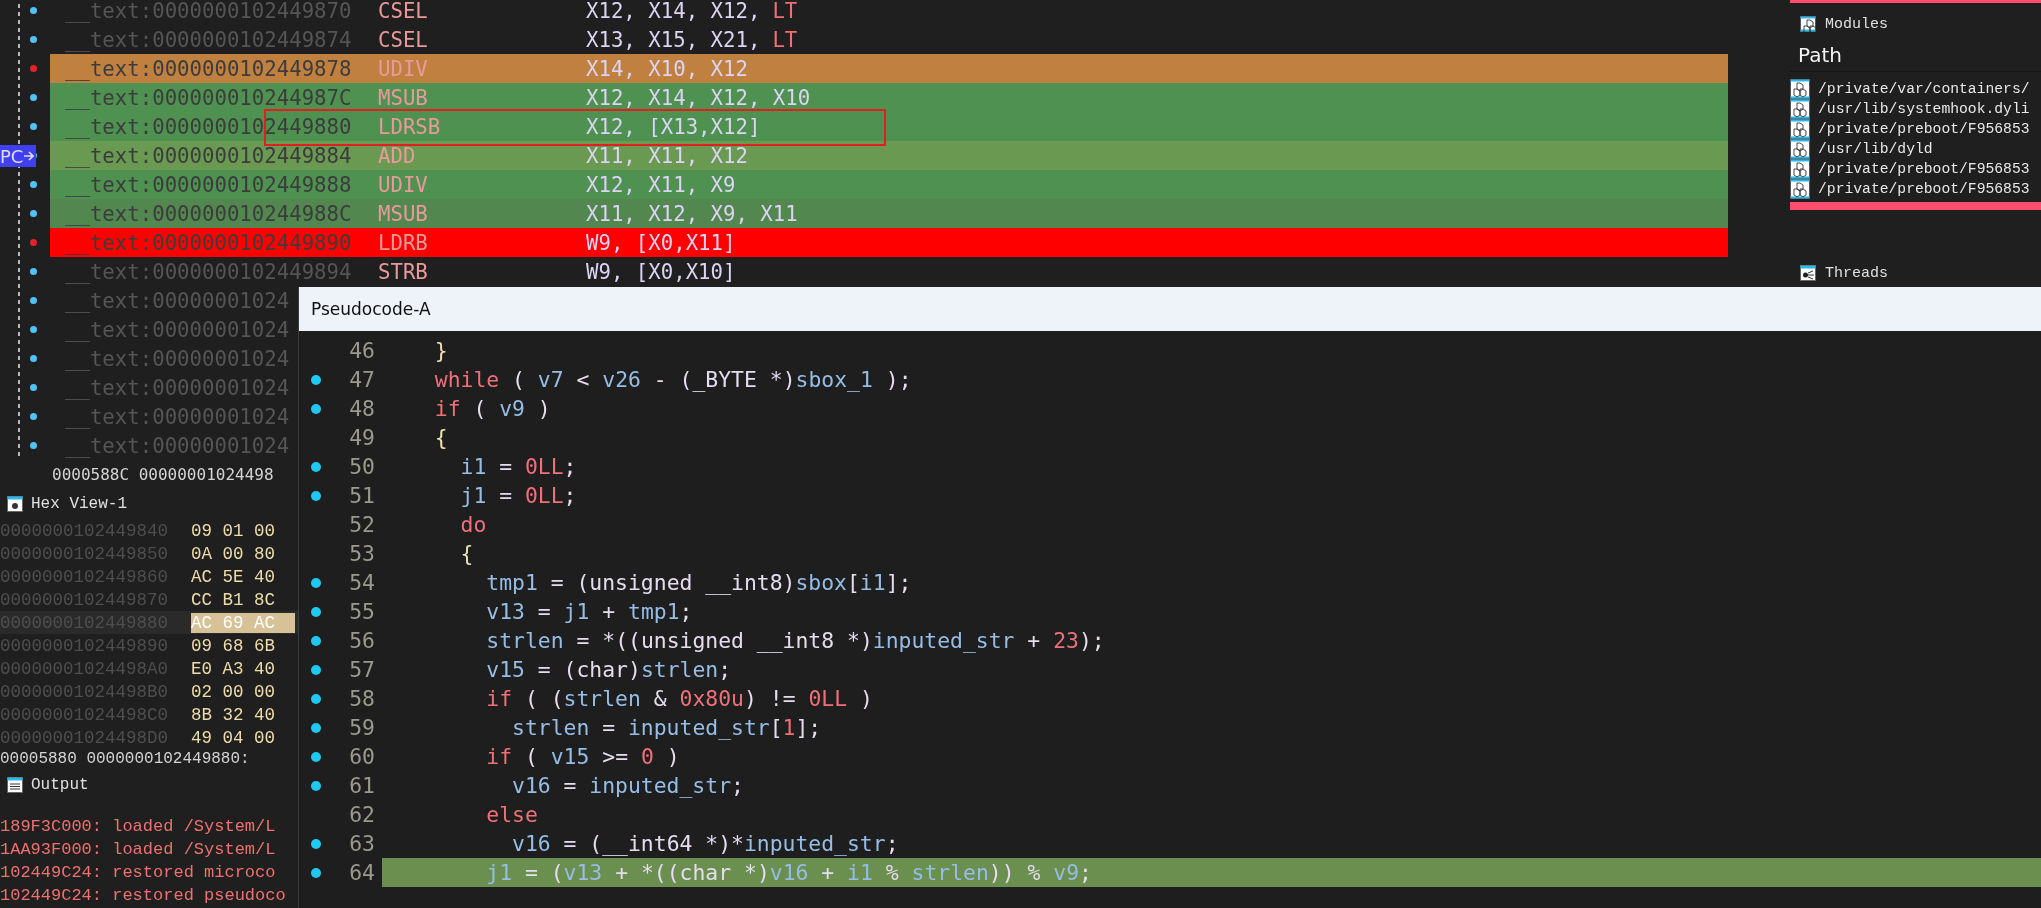 Image resolution: width=2041 pixels, height=908 pixels. I want to click on operands: X14, X10, X12, so click(667, 68).